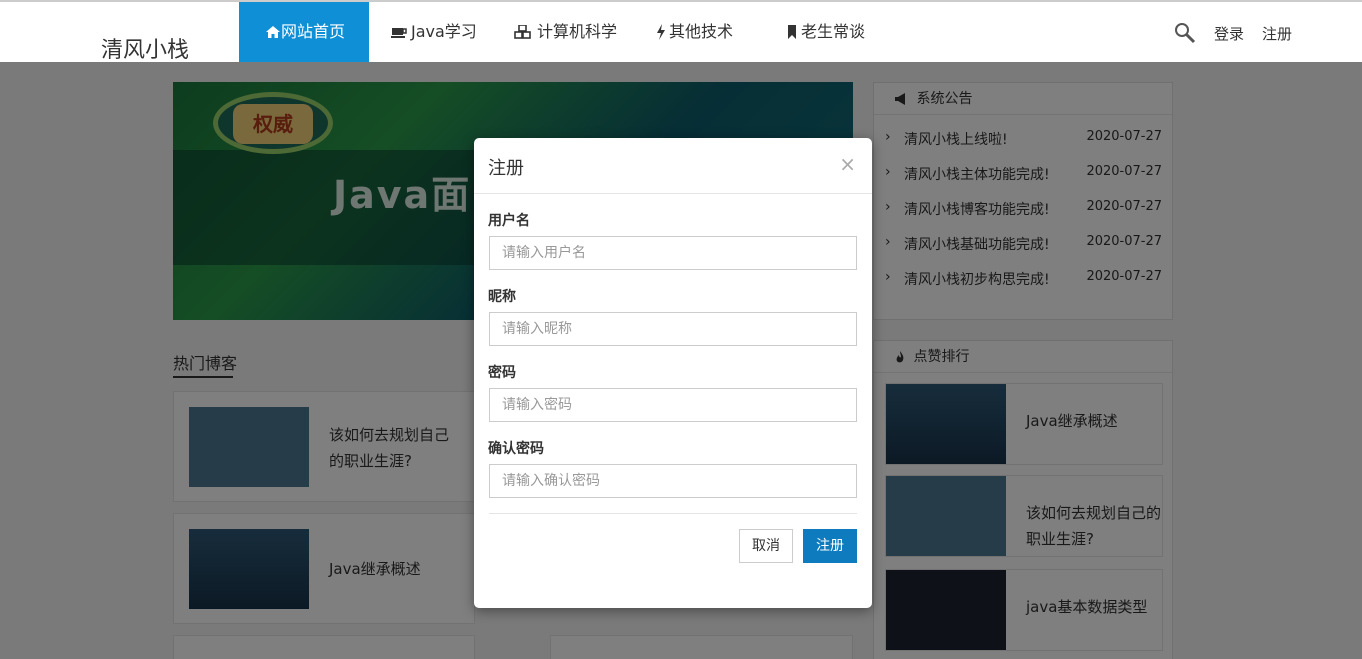 The width and height of the screenshot is (1362, 659). I want to click on header-actions: 登录 注册, so click(1233, 33).